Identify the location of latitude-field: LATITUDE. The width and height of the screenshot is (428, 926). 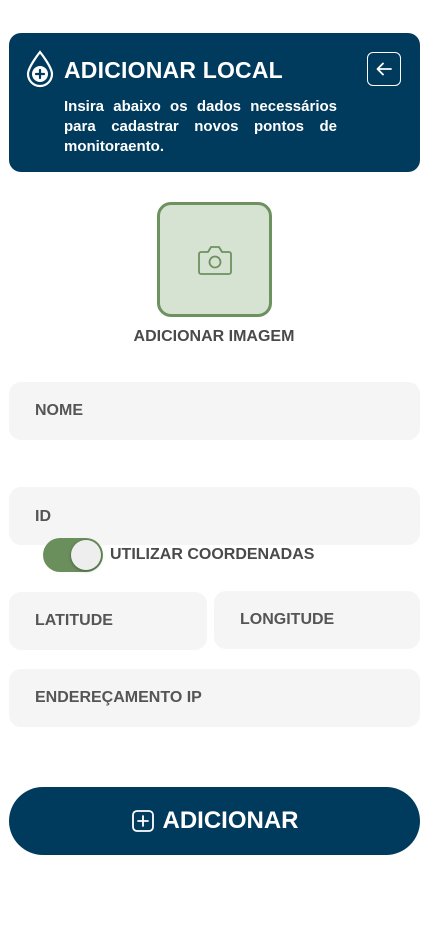
(108, 621).